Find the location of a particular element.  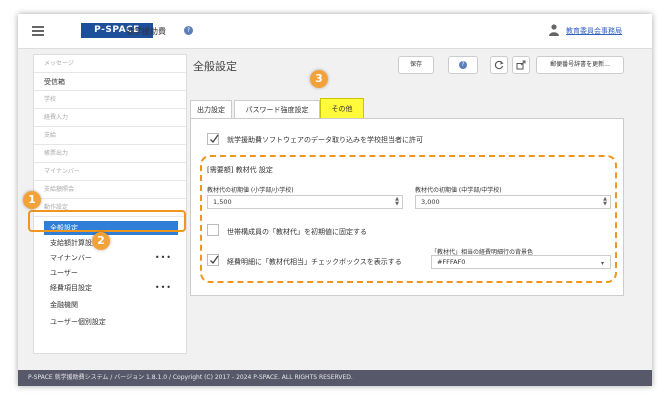

sidebar-sub-mynumber: マイナンバー ••• is located at coordinates (111, 258).